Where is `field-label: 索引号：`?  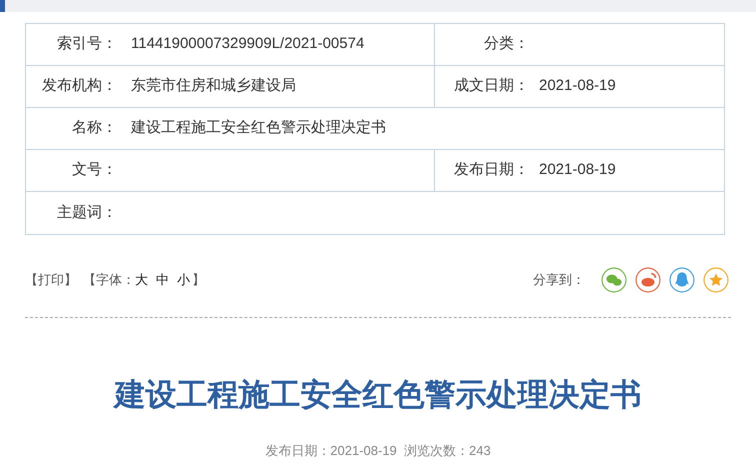
field-label: 索引号： is located at coordinates (87, 44).